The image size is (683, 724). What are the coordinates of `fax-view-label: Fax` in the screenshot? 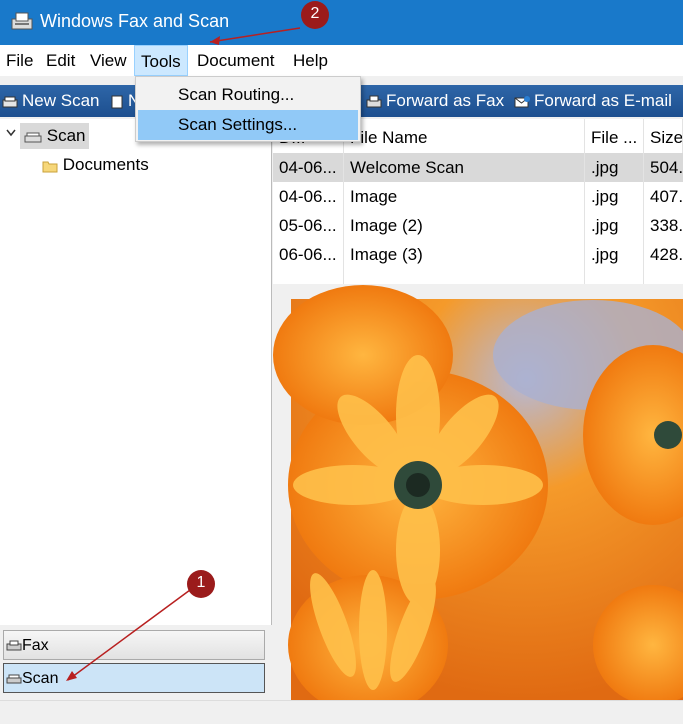 It's located at (35, 645).